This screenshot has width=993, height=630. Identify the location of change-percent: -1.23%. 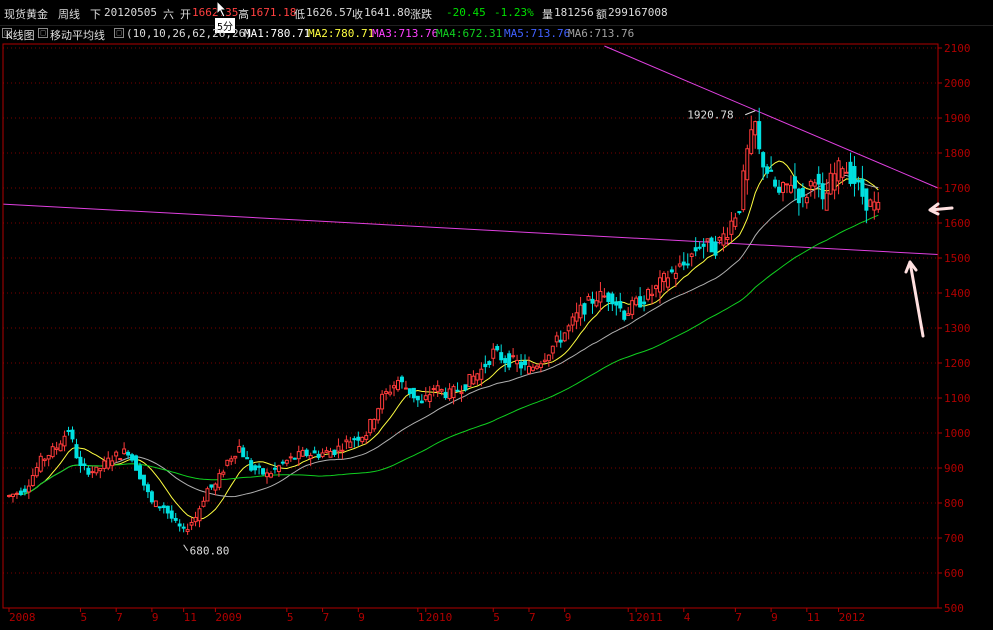
(514, 12).